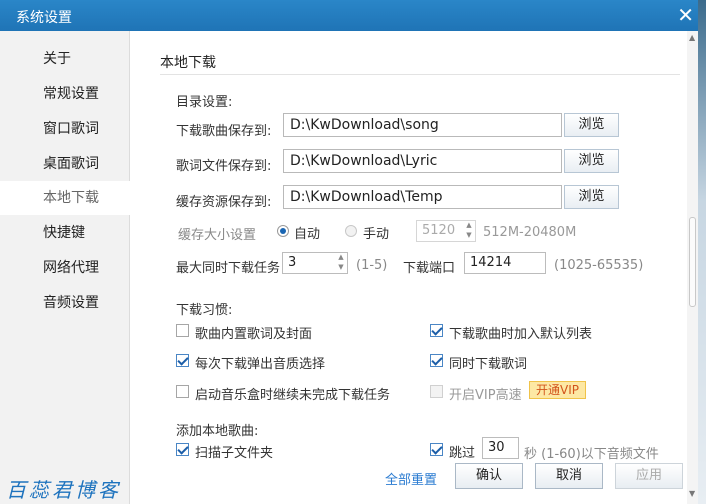 The height and width of the screenshot is (504, 706). What do you see at coordinates (520, 332) in the screenshot?
I see `add-default-list-label: 下载歌曲时加入默认列表` at bounding box center [520, 332].